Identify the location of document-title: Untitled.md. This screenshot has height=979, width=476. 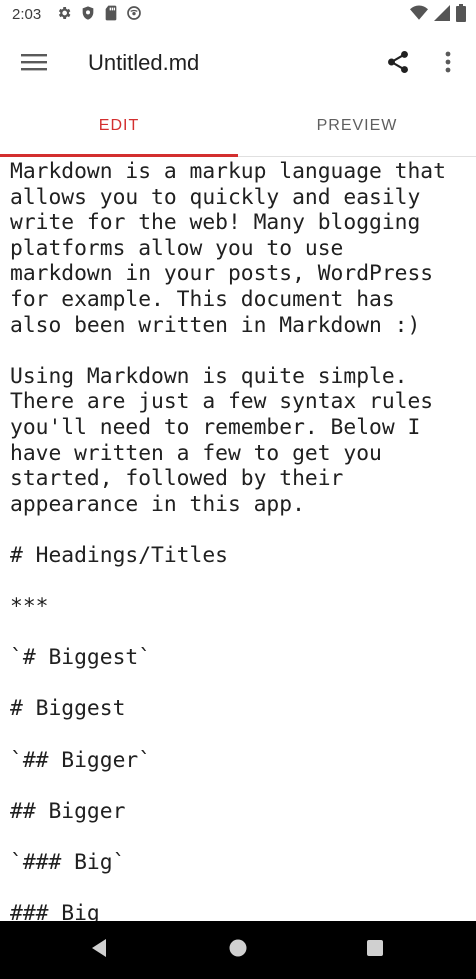
(144, 62).